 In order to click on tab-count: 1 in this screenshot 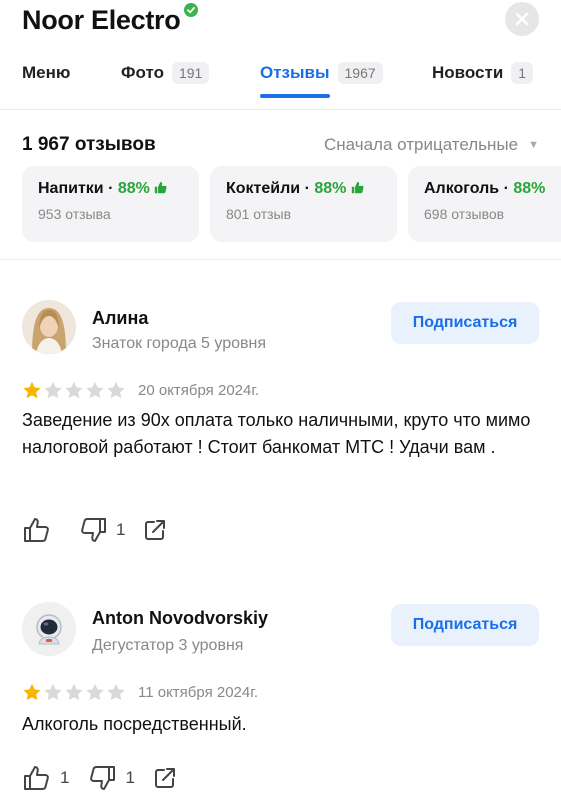, I will do `click(522, 73)`.